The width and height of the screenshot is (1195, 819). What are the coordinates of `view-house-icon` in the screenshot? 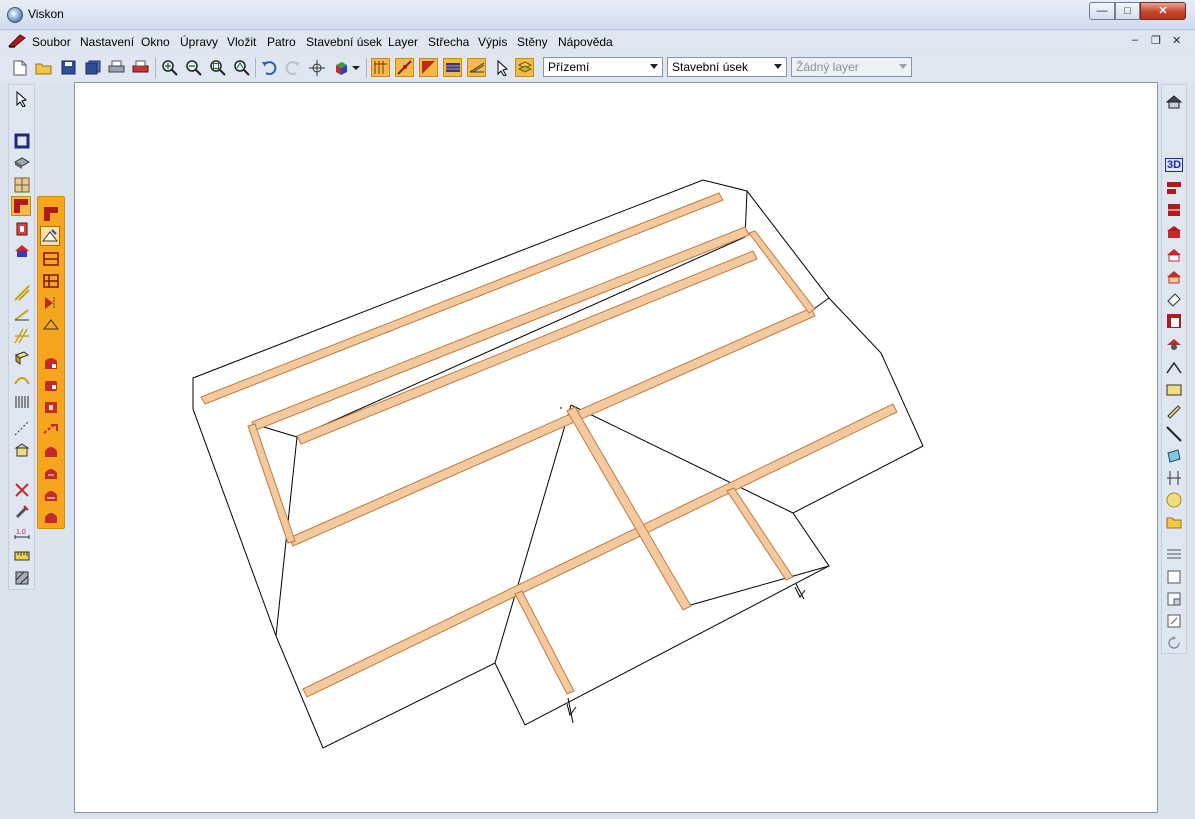 It's located at (1174, 102).